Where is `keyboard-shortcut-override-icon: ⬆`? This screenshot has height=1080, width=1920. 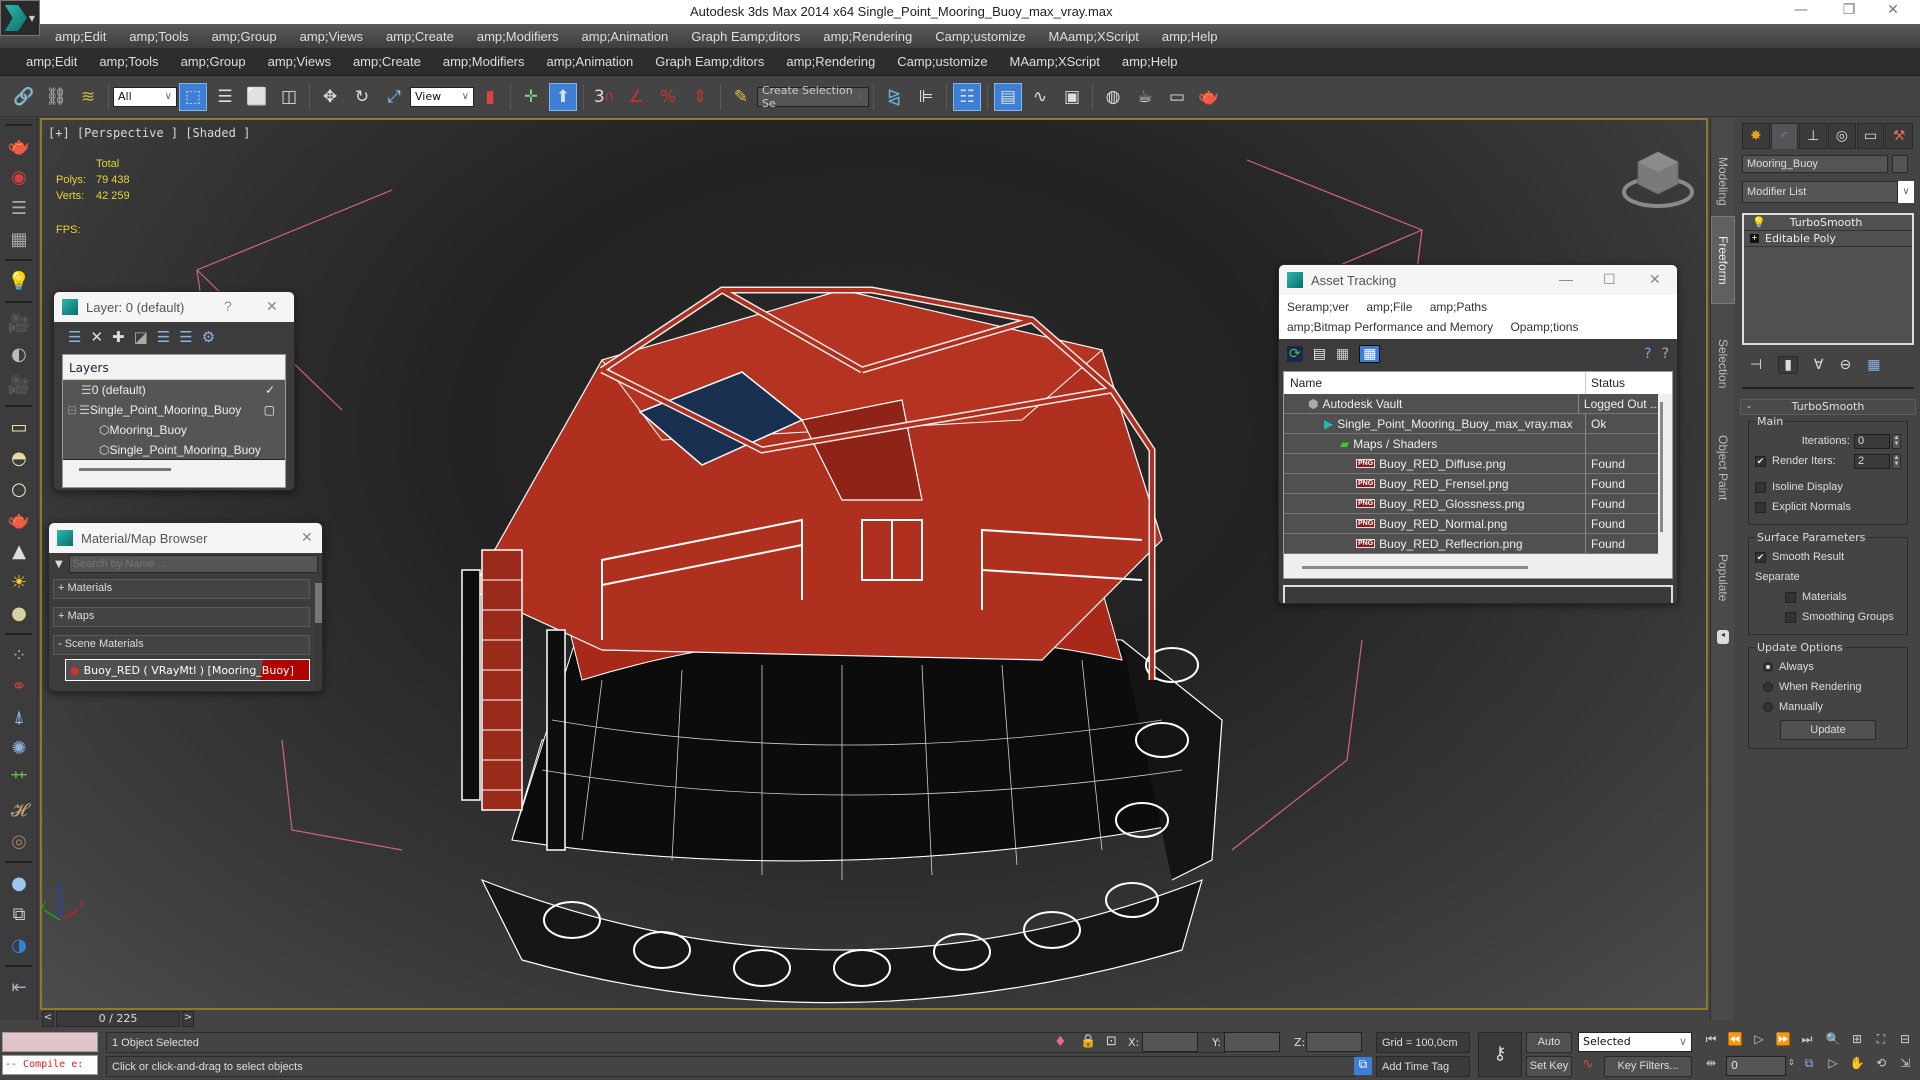
keyboard-shortcut-override-icon: ⬆ is located at coordinates (563, 96).